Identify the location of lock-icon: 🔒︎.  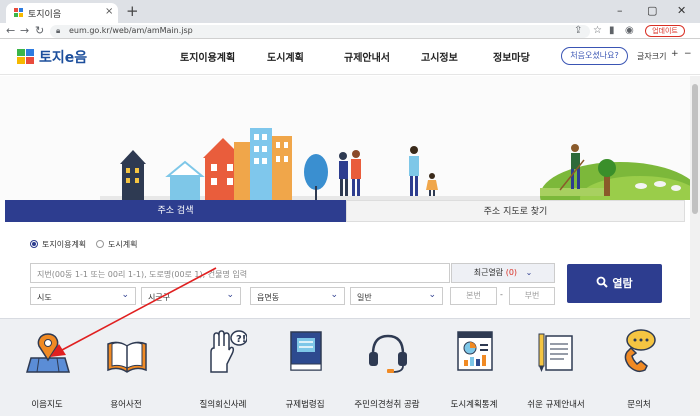
(58, 30).